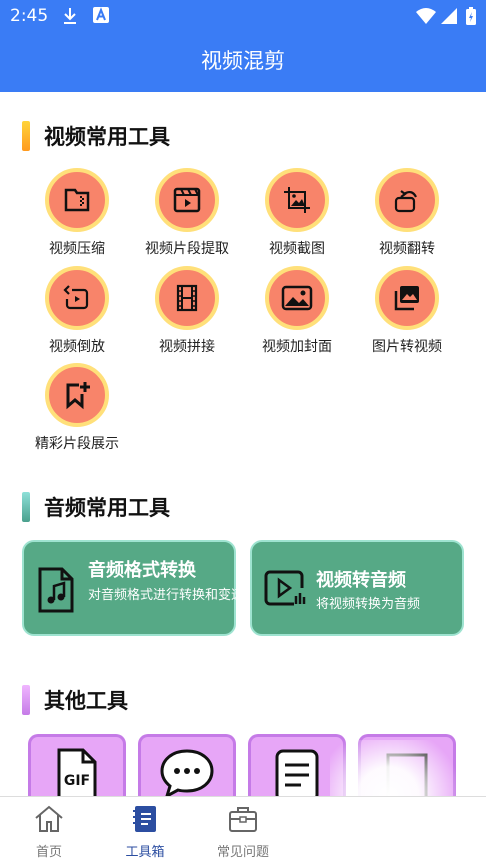 The height and width of the screenshot is (864, 486). What do you see at coordinates (70, 16) in the screenshot?
I see `download-icon` at bounding box center [70, 16].